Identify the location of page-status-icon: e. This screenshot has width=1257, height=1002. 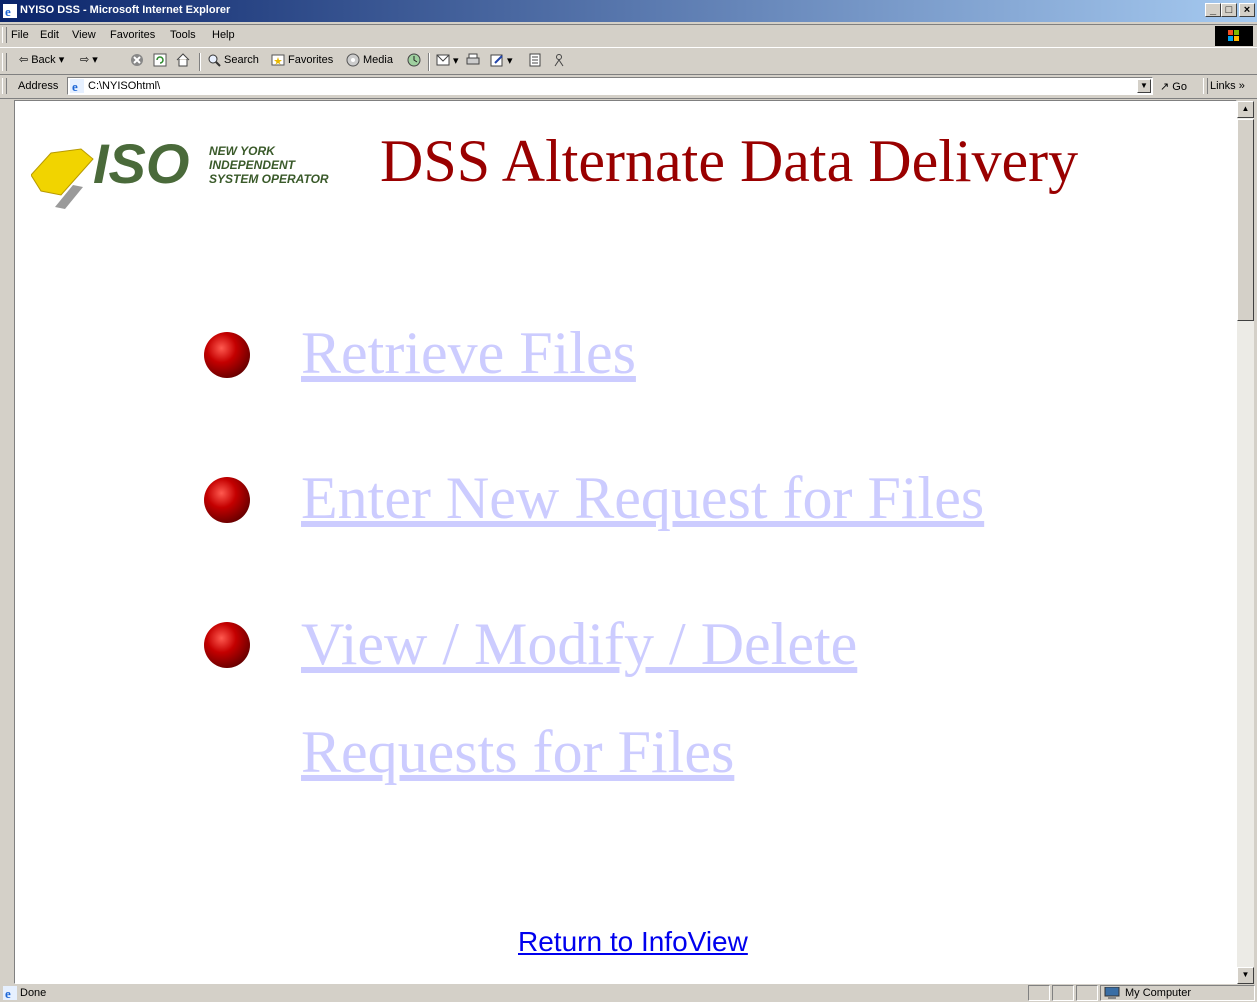
(10, 993).